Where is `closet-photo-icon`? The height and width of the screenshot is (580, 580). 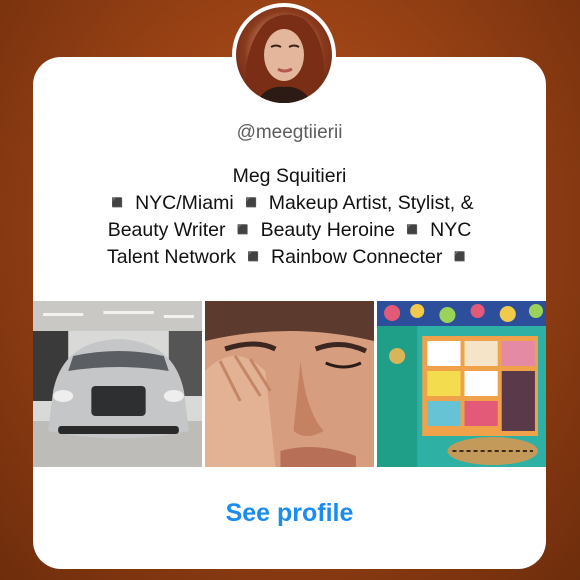
closet-photo-icon is located at coordinates (461, 384).